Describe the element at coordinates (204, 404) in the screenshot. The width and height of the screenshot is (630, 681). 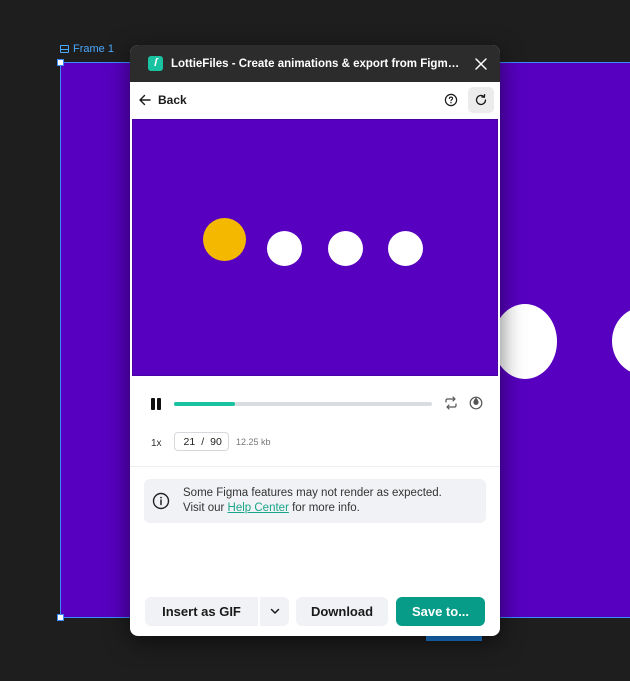
I see `playback-progress-fill` at that location.